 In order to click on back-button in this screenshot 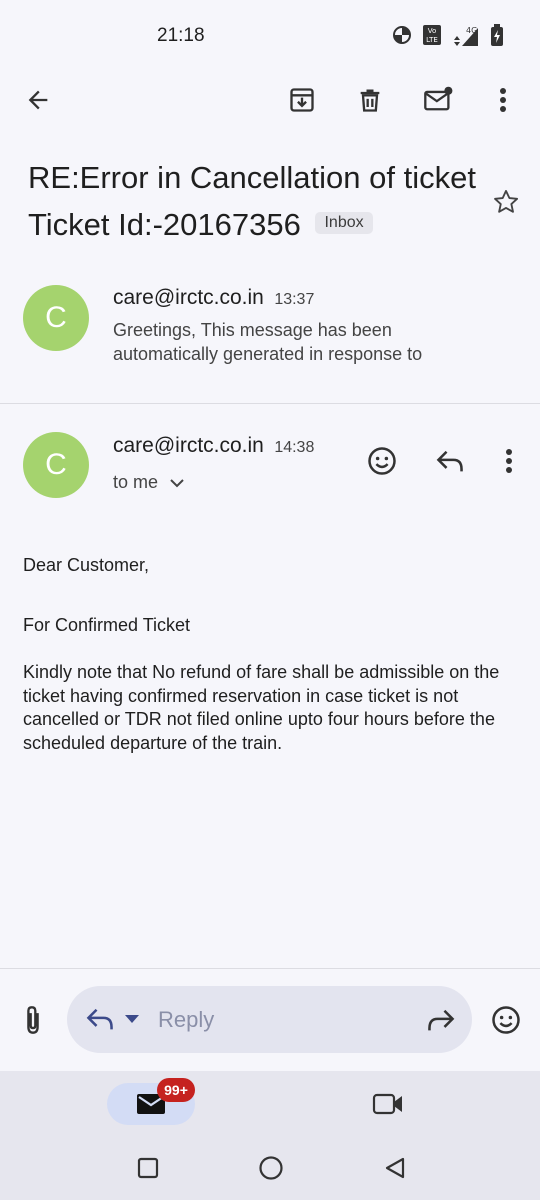, I will do `click(38, 100)`.